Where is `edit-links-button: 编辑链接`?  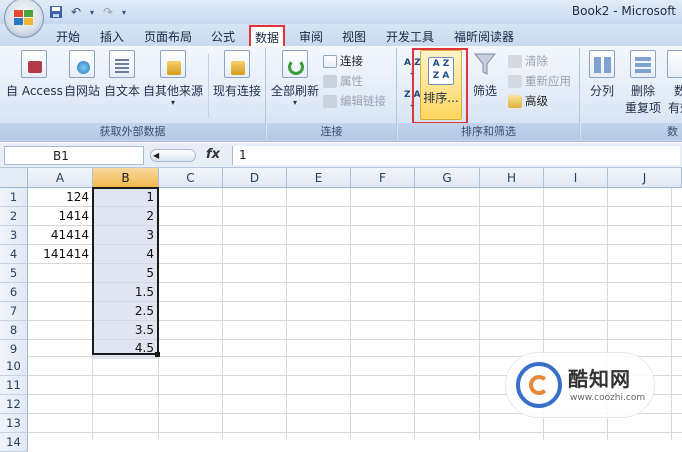
edit-links-button: 编辑链接 is located at coordinates (354, 101).